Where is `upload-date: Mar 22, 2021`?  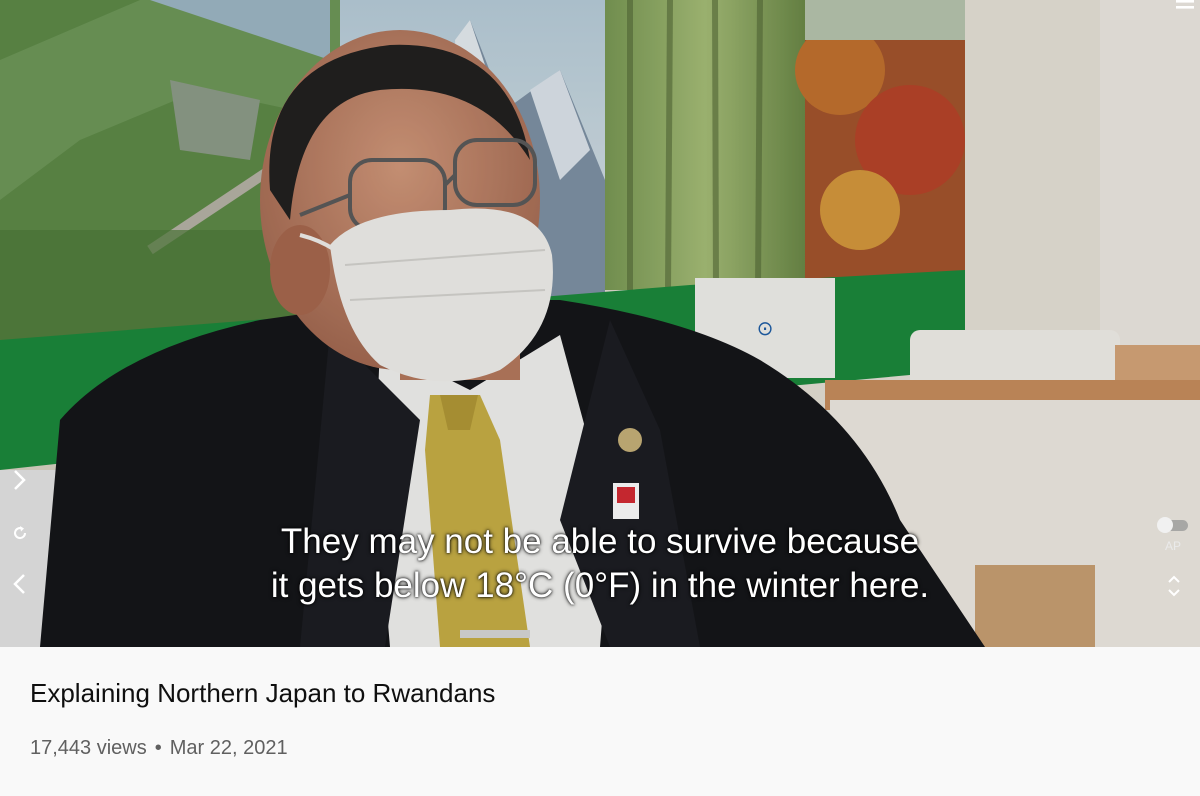
upload-date: Mar 22, 2021 is located at coordinates (228, 748).